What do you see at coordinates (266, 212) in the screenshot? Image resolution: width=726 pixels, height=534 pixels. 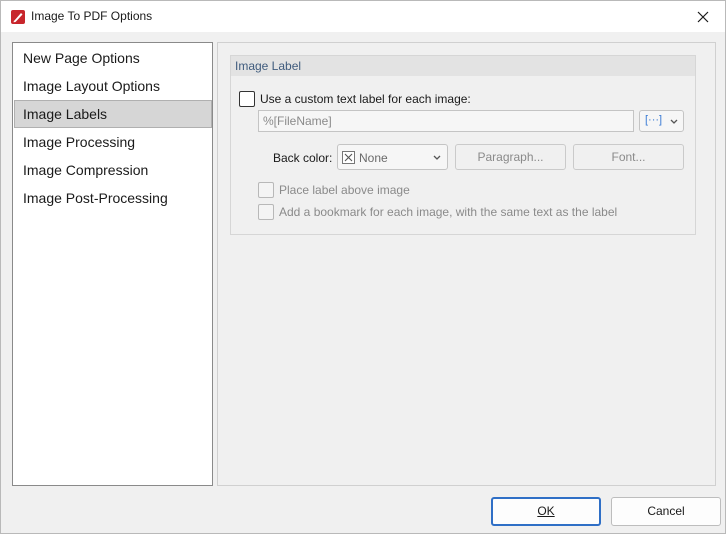 I see `add-bookmark-checkbox` at bounding box center [266, 212].